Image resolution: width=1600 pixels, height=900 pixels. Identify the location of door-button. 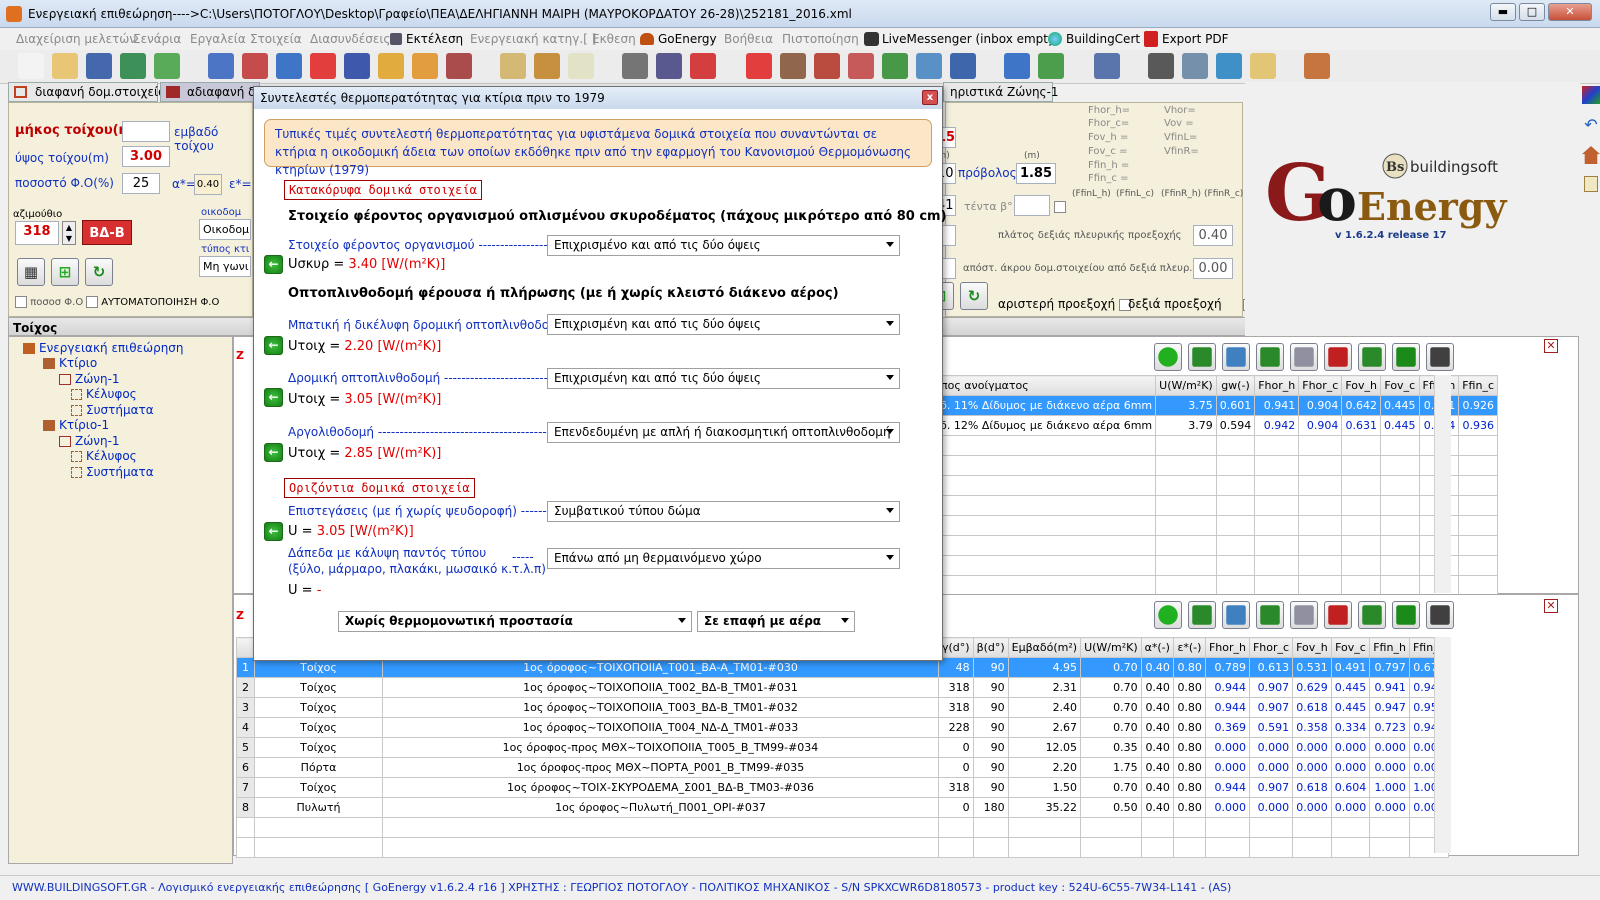
(793, 66).